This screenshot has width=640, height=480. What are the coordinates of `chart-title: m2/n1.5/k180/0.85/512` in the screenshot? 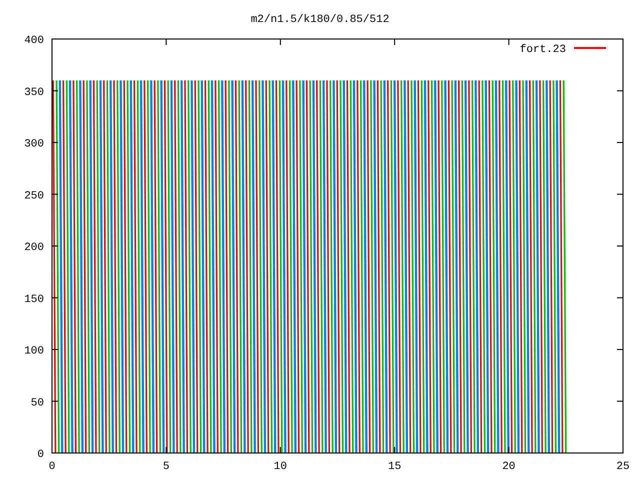 It's located at (320, 20).